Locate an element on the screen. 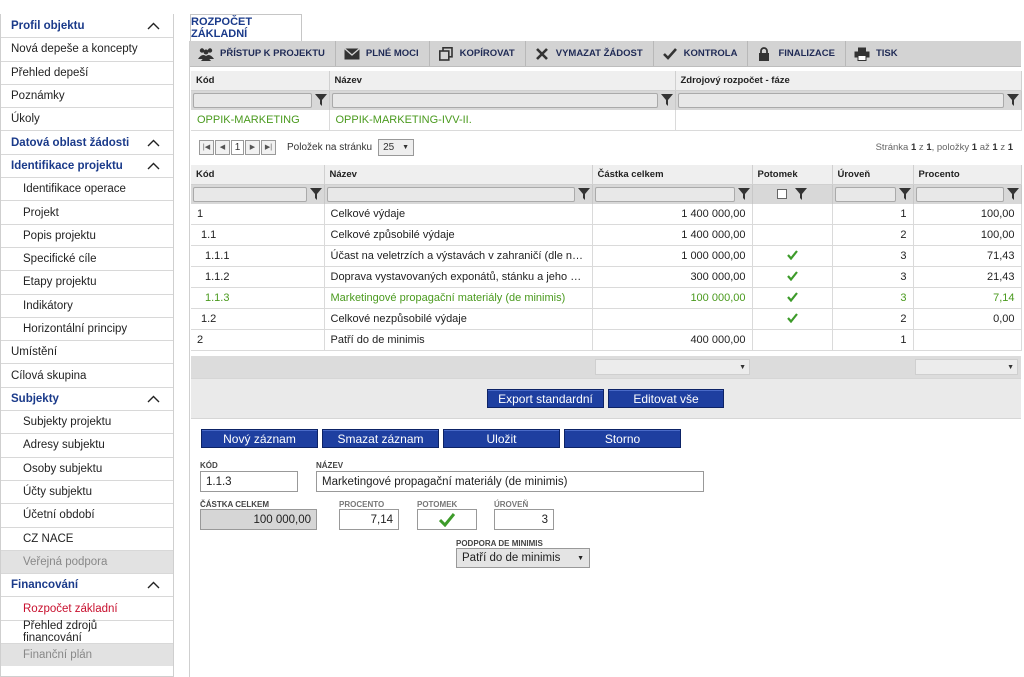  proxies-button: PLNÉ MOCI is located at coordinates (383, 53).